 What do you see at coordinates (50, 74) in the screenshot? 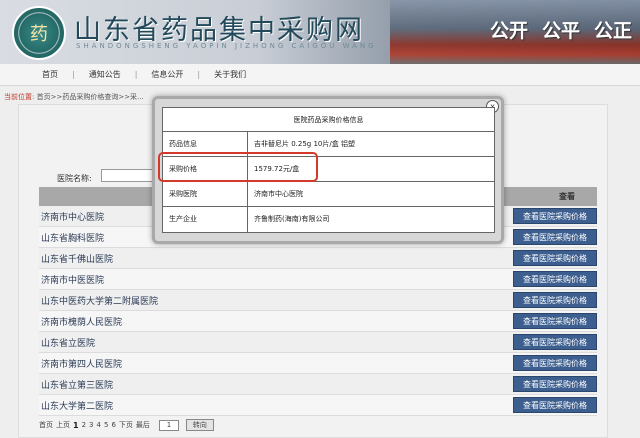
I see `nav-item-home: 首页` at bounding box center [50, 74].